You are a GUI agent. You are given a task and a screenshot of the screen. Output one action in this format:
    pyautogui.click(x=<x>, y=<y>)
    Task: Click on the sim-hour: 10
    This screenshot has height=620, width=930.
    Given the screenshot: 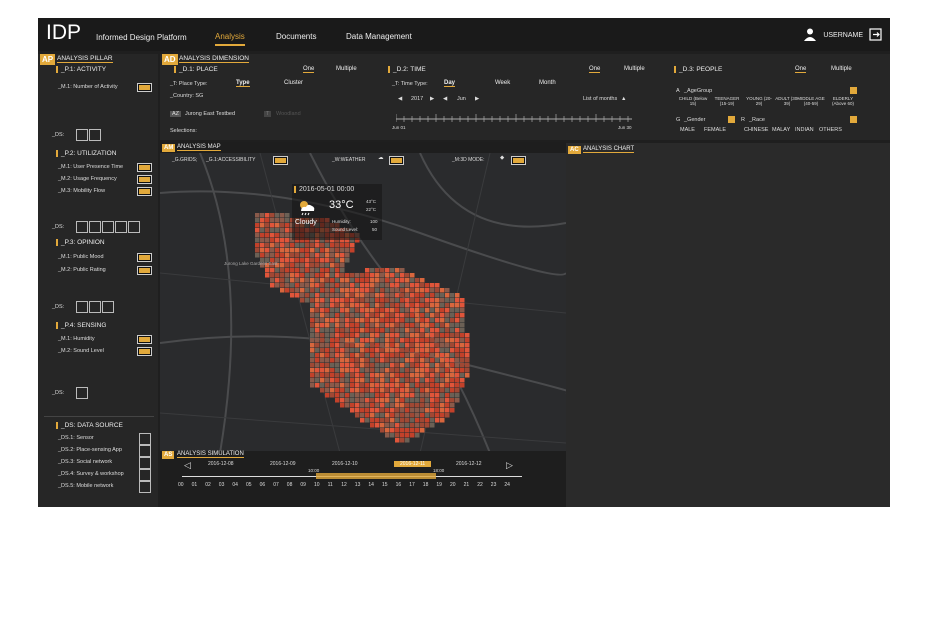 What is the action you would take?
    pyautogui.click(x=317, y=485)
    